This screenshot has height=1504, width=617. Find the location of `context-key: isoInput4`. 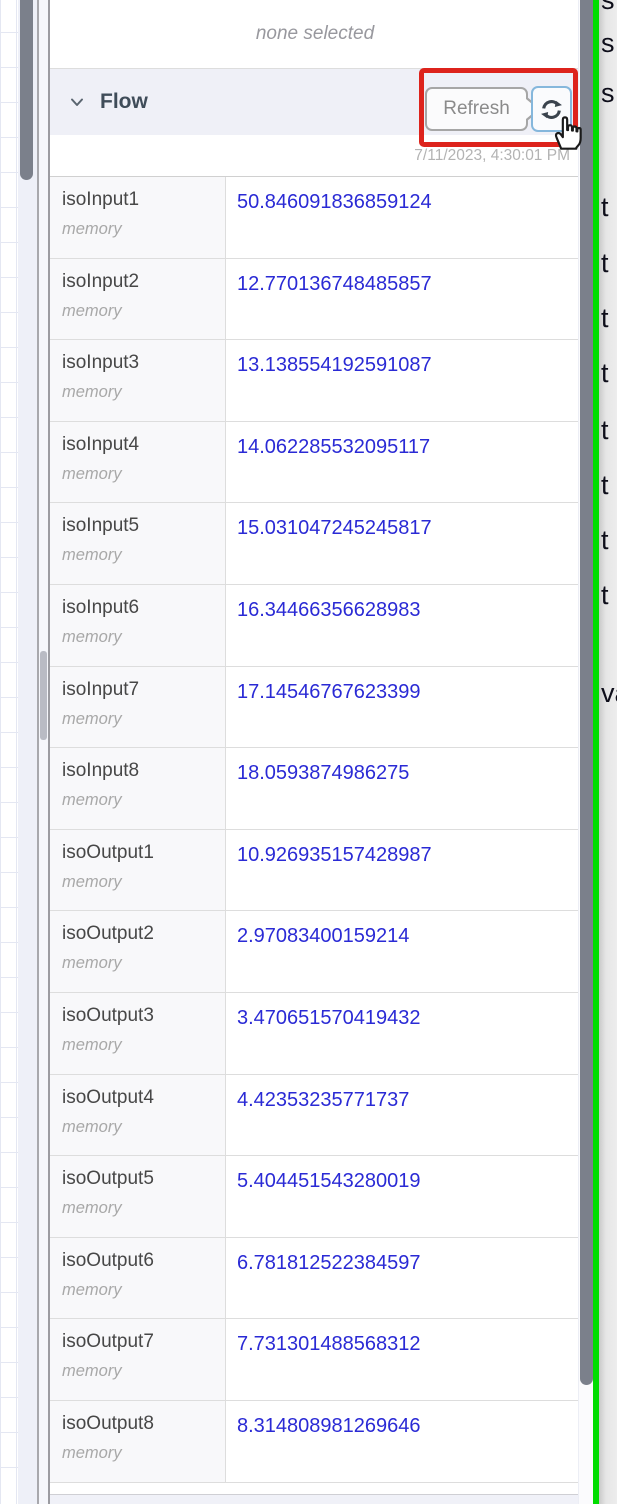

context-key: isoInput4 is located at coordinates (101, 444).